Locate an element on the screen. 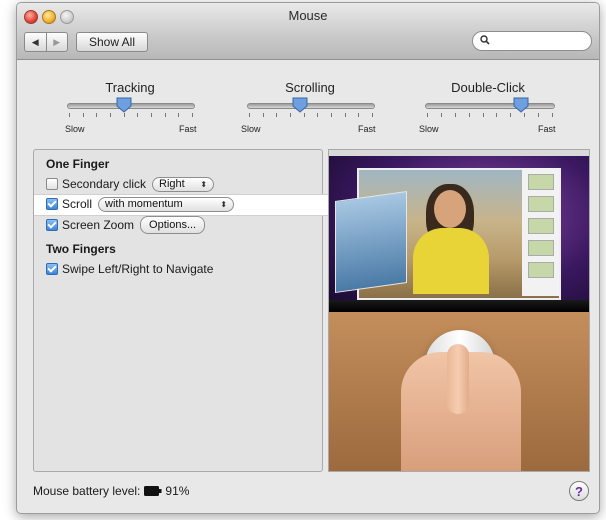 This screenshot has height=520, width=606. preview-person-face is located at coordinates (450, 209).